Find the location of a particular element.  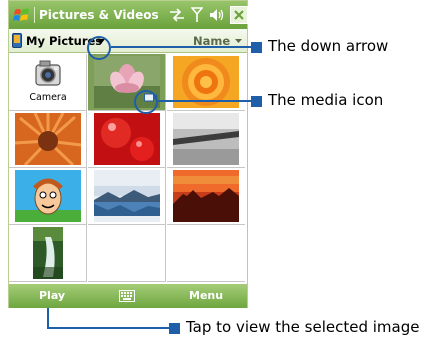

media-icon-leader-line is located at coordinates (204, 101).